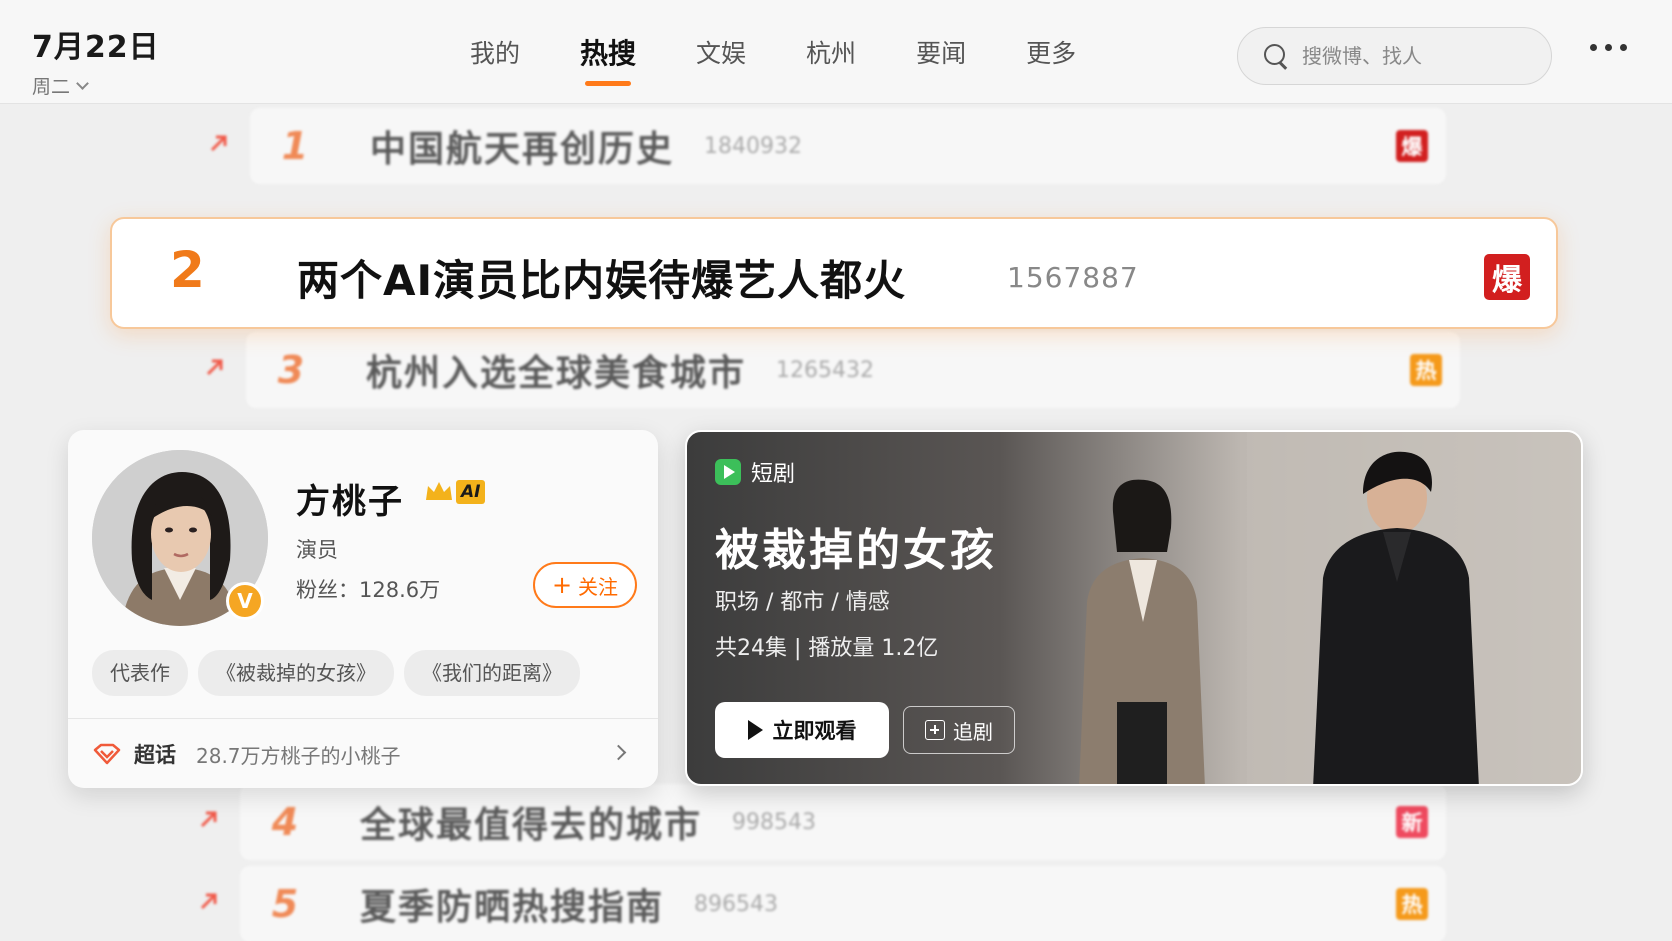 This screenshot has height=941, width=1672. What do you see at coordinates (755, 730) in the screenshot?
I see `play-icon` at bounding box center [755, 730].